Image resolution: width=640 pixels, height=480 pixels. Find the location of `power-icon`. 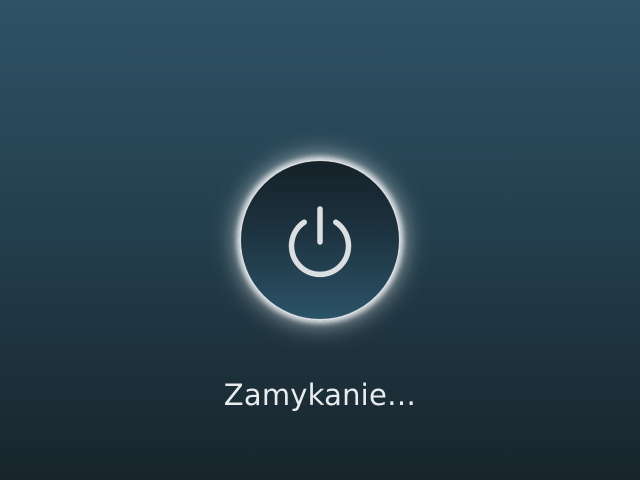

power-icon is located at coordinates (320, 242).